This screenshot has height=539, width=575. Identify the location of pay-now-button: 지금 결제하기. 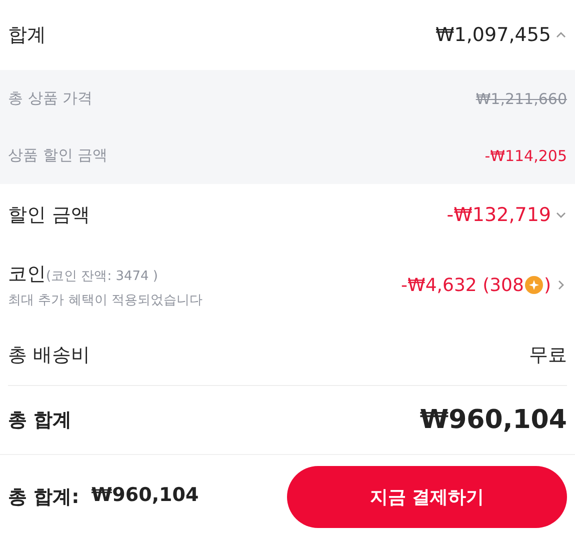
(427, 497).